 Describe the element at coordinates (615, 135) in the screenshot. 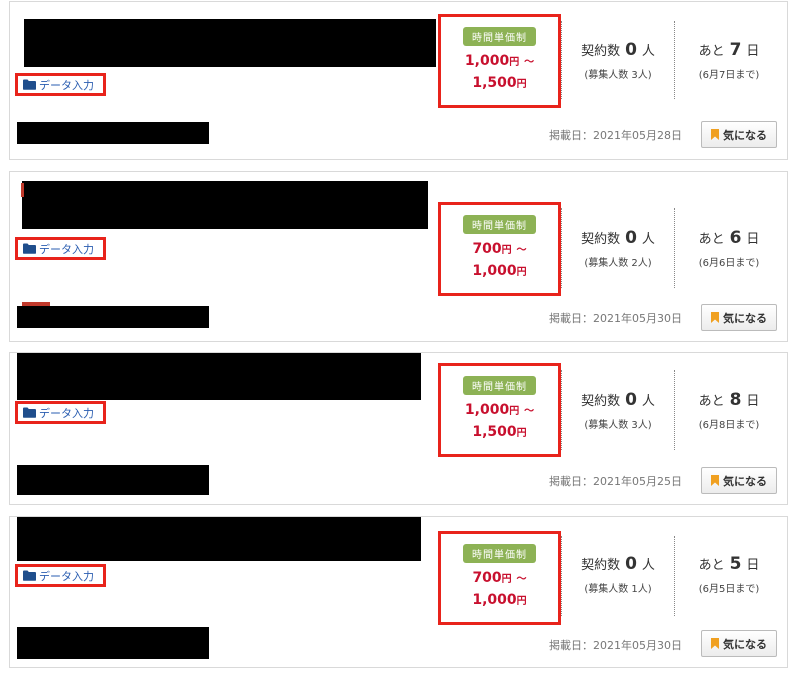

I see `posted-date: 掲載日：2021年05月28日` at that location.